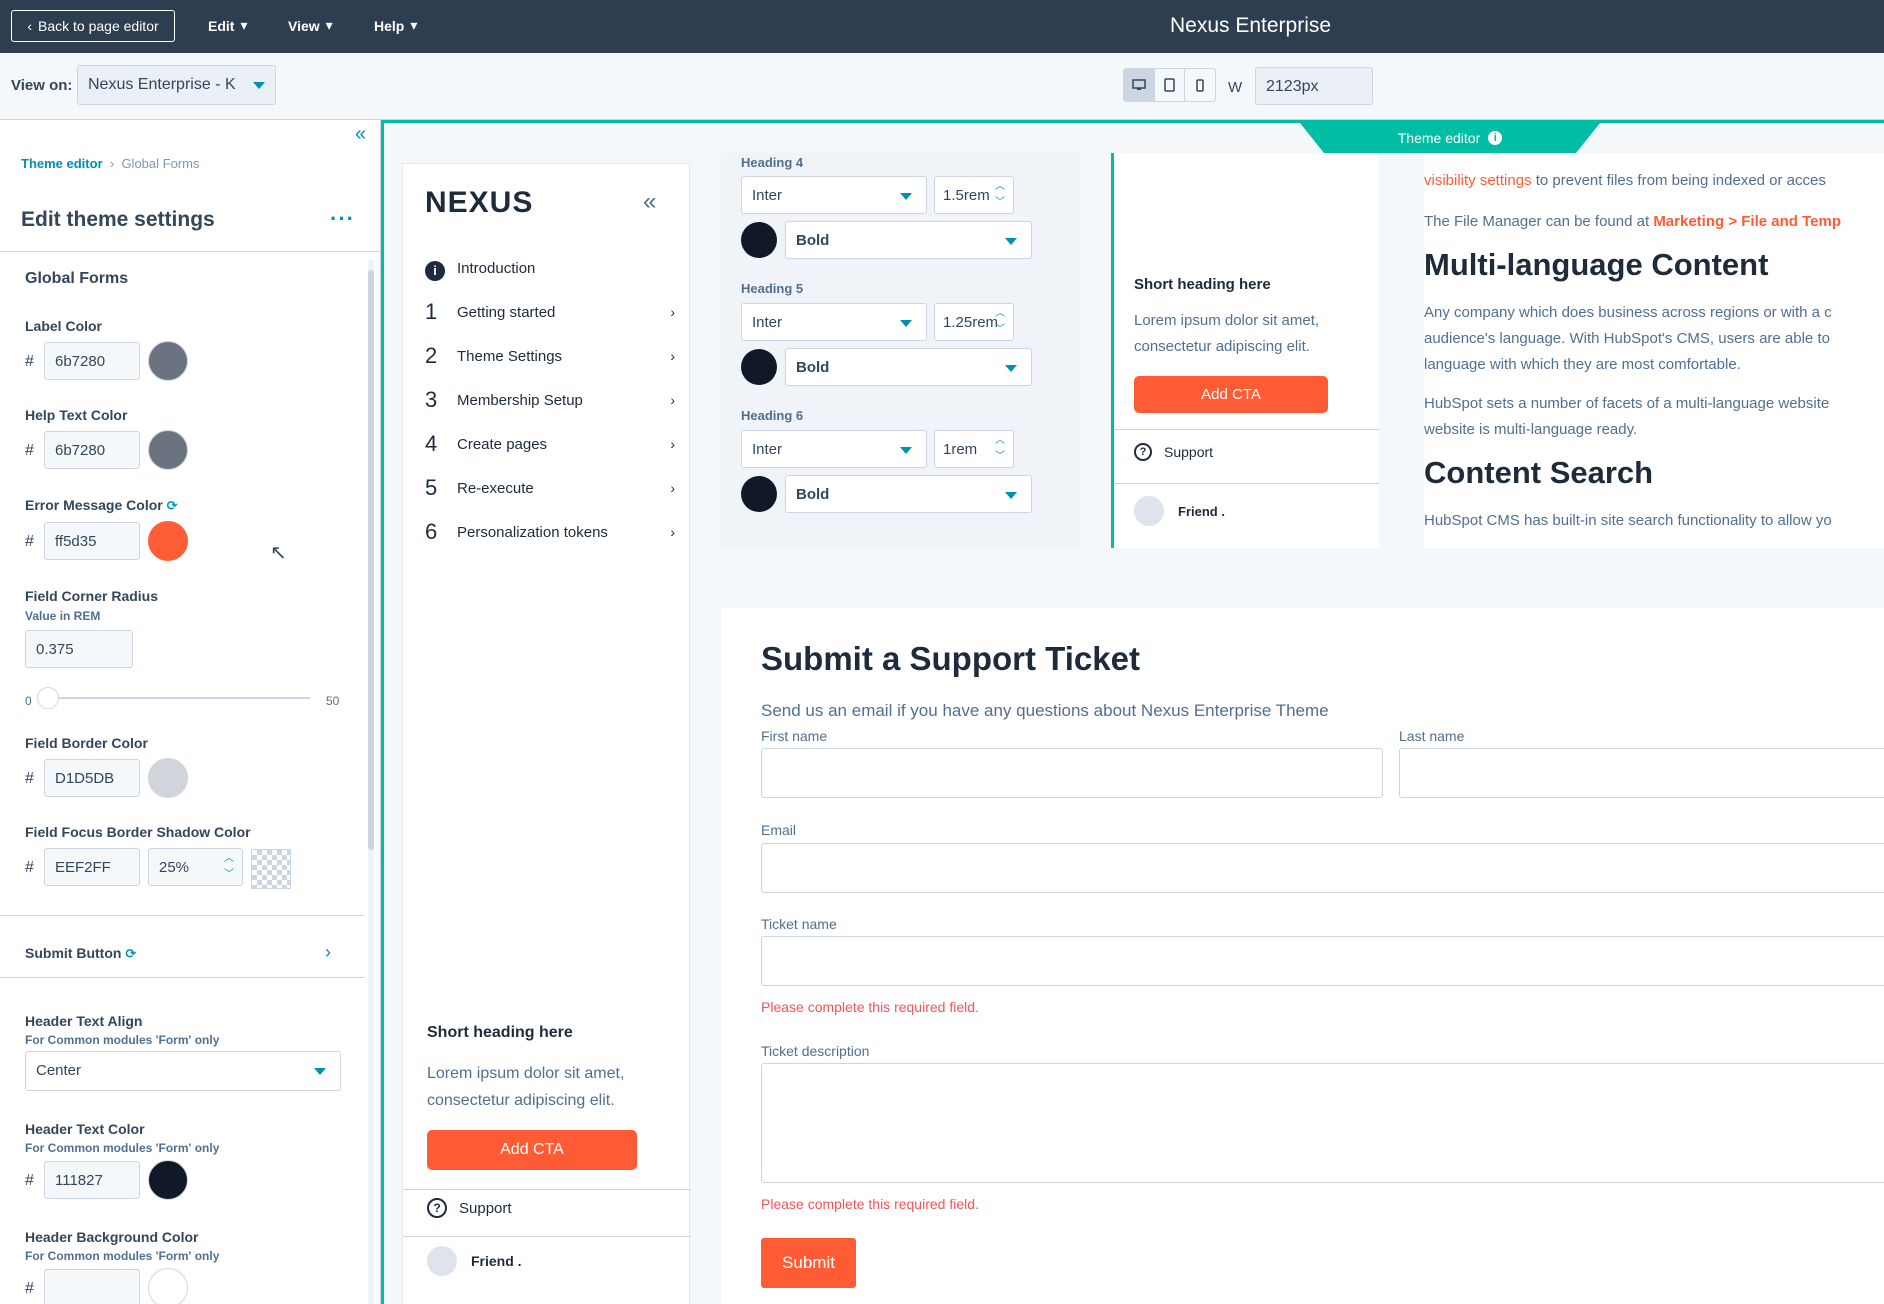  I want to click on heading-5-color-swatch, so click(759, 367).